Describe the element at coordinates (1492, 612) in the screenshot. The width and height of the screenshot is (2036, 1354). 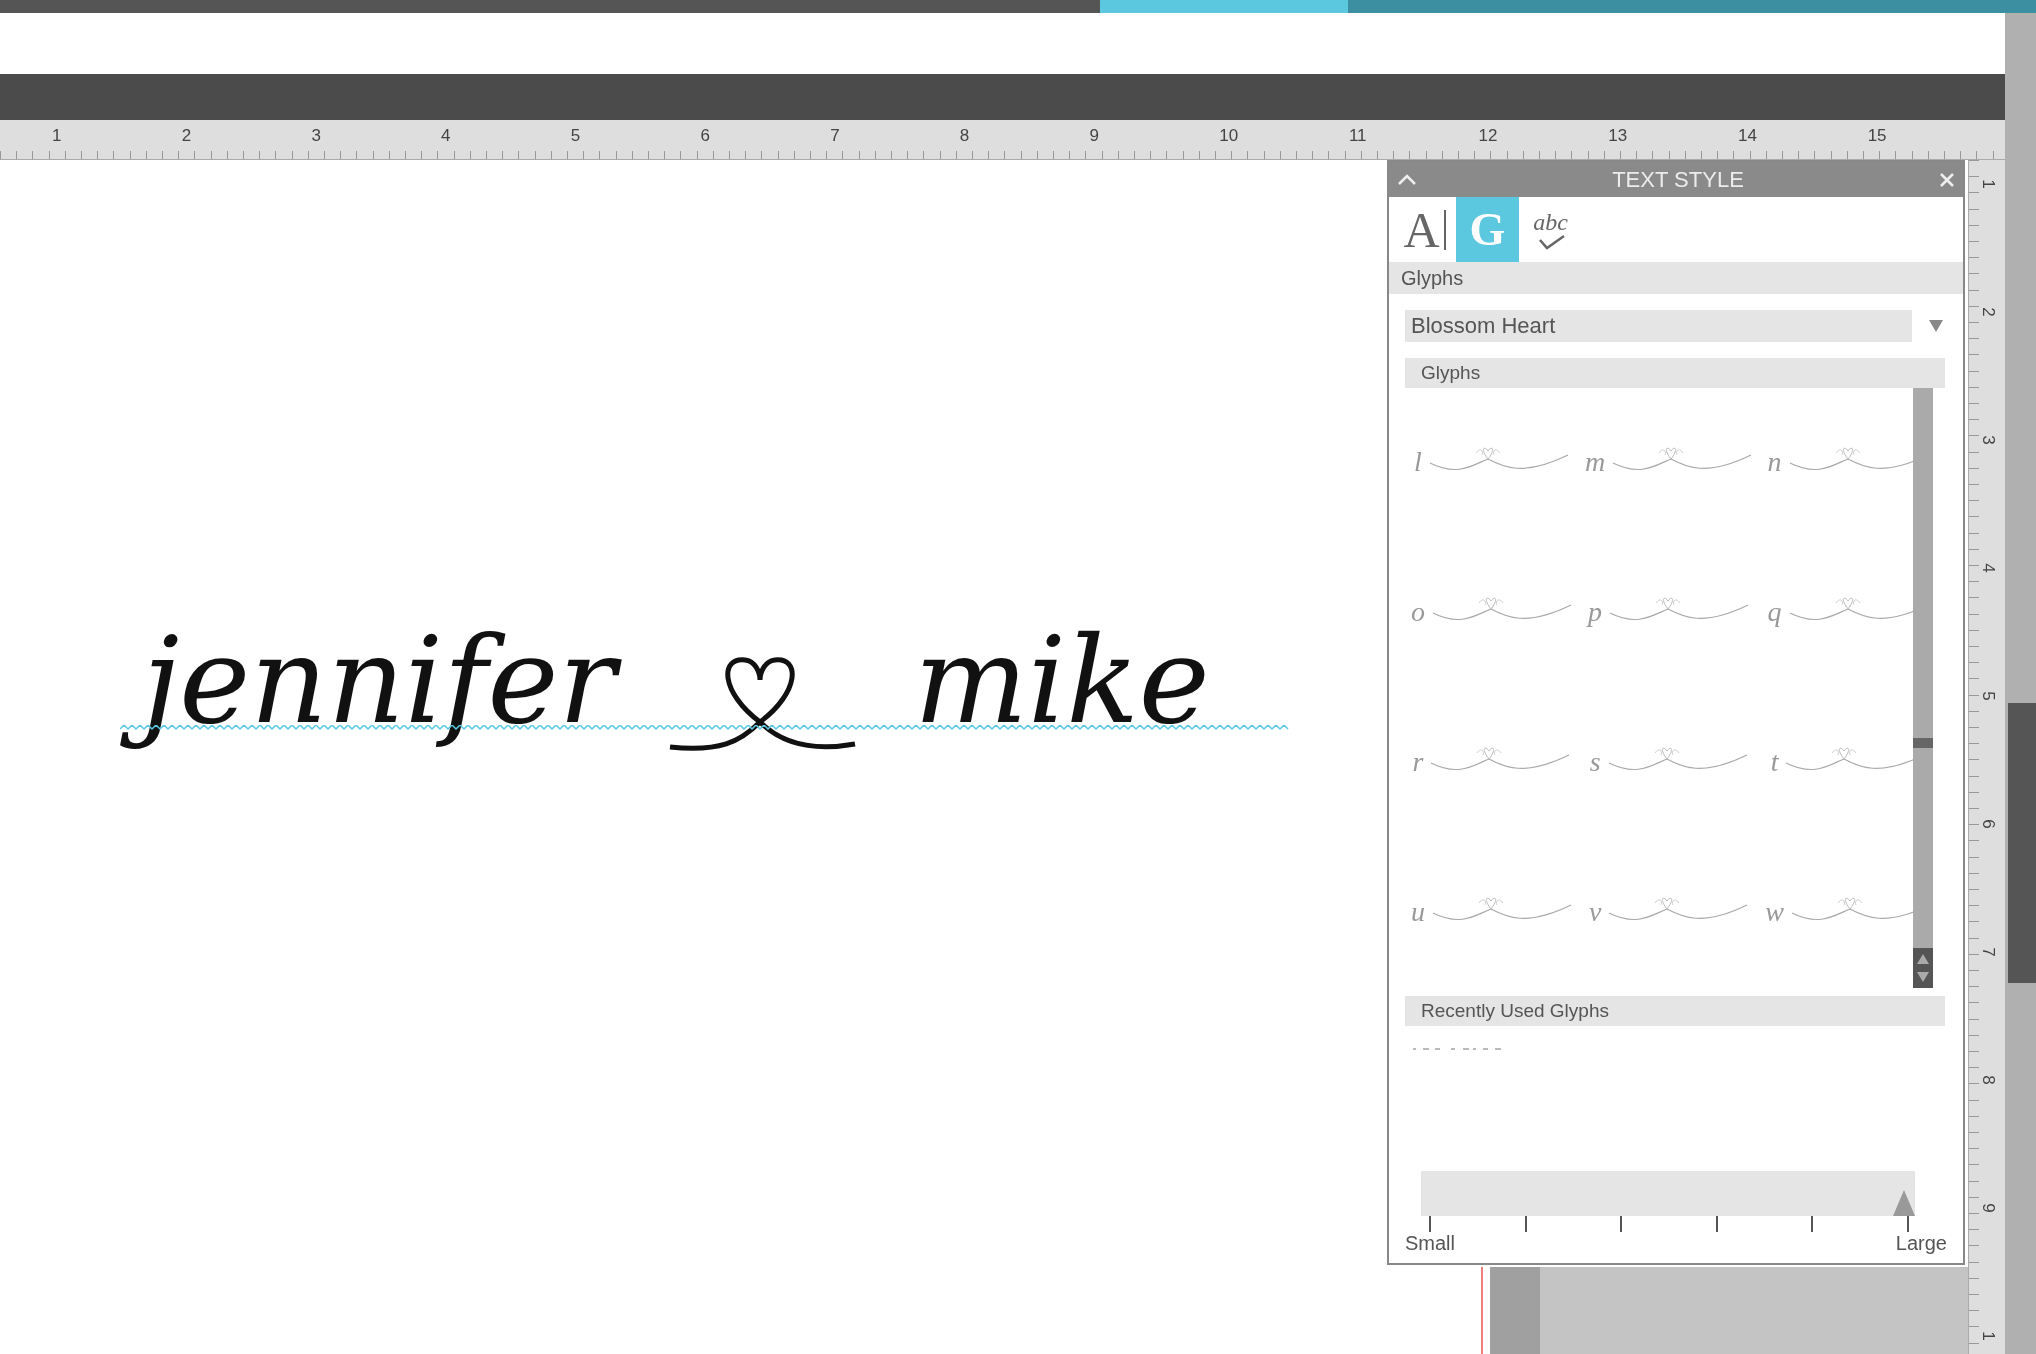
I see `glyph-tile: o` at that location.